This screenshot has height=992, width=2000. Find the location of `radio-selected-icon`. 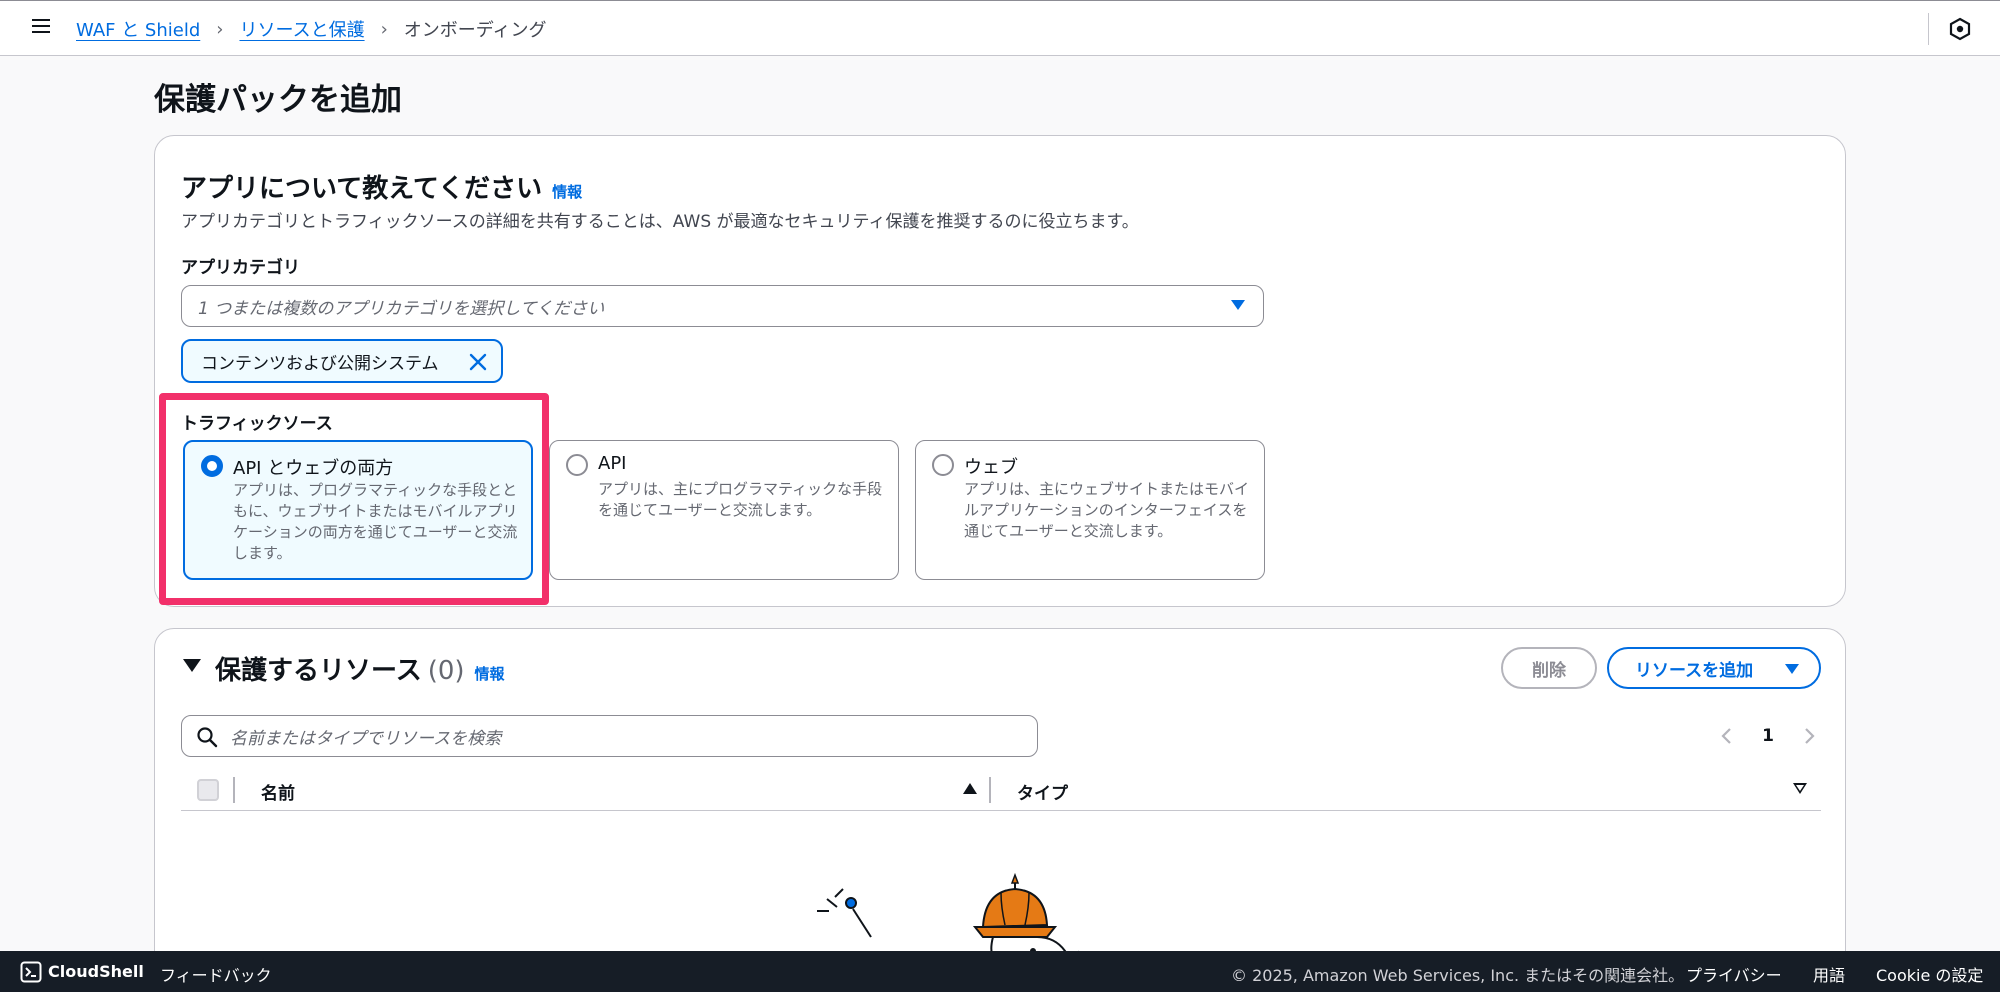

radio-selected-icon is located at coordinates (212, 466).